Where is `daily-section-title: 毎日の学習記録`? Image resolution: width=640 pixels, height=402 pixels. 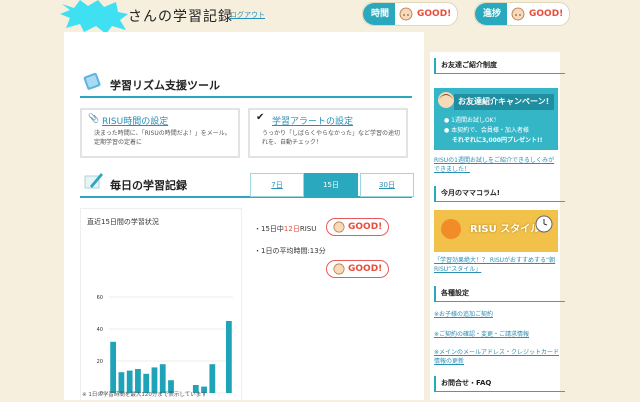 daily-section-title: 毎日の学習記録 is located at coordinates (148, 185).